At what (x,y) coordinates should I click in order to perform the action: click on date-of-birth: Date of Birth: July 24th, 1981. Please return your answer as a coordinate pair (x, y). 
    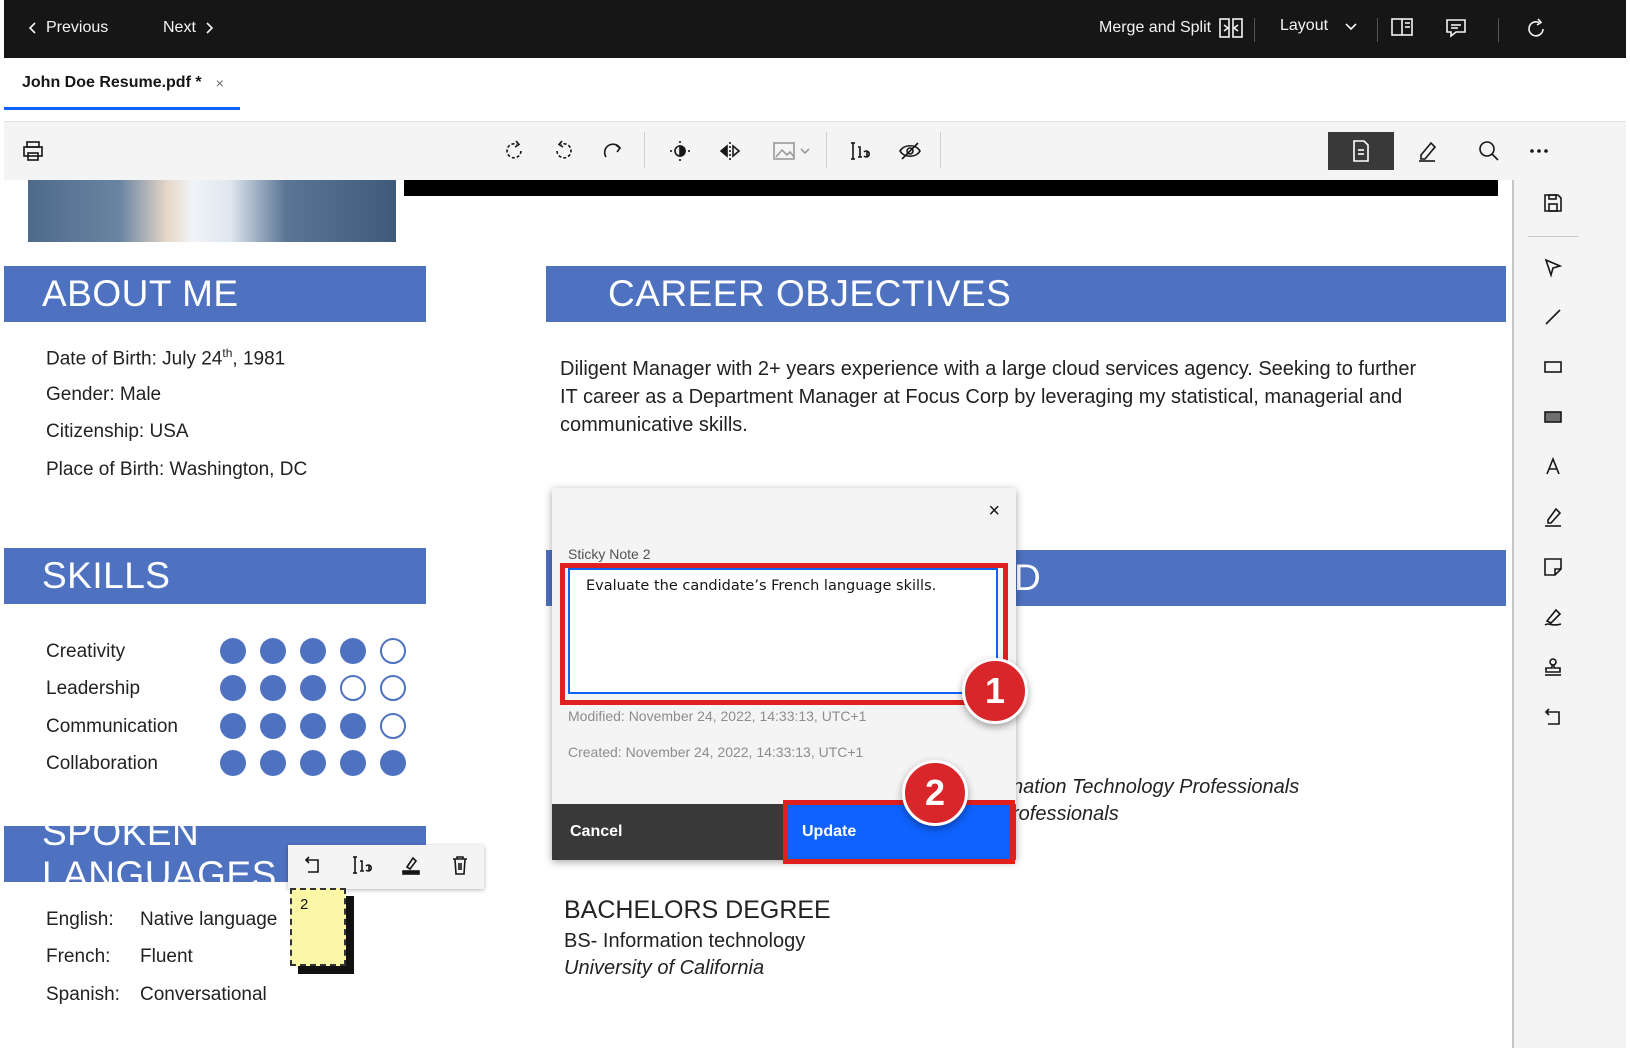
    Looking at the image, I should click on (165, 358).